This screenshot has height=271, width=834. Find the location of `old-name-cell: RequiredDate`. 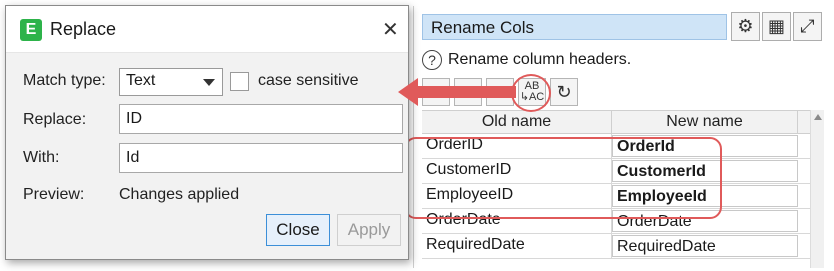

old-name-cell: RequiredDate is located at coordinates (517, 246).